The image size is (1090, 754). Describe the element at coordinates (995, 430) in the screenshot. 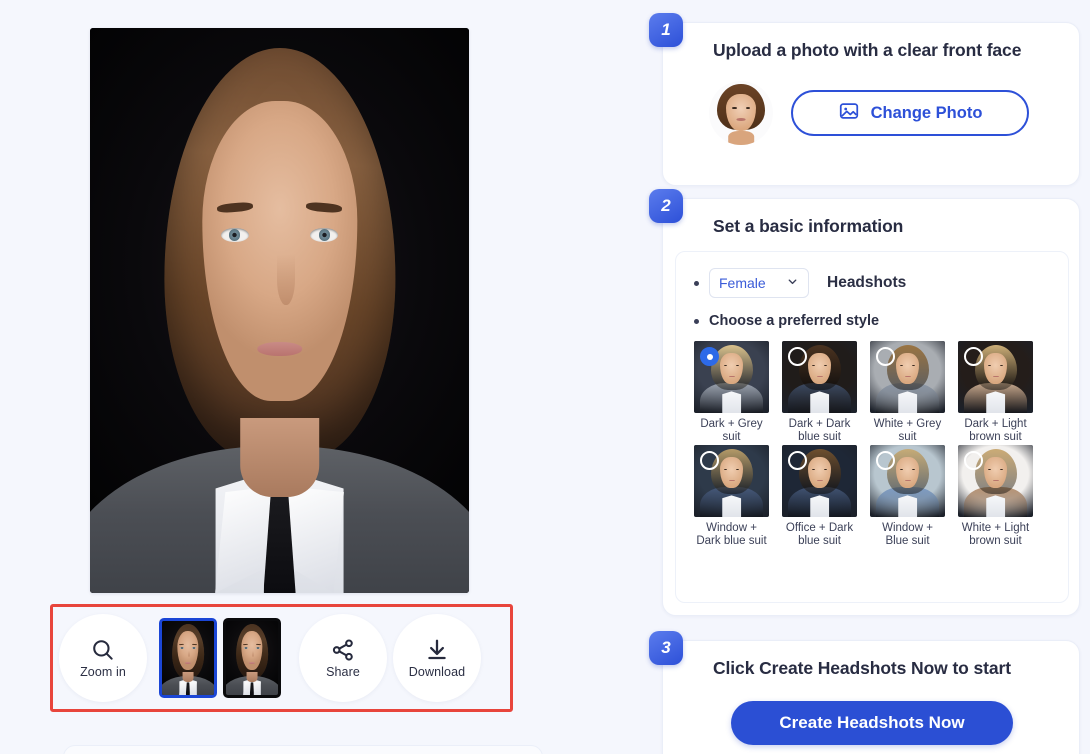

I see `style-option-label: Dark + Light brown suit` at that location.